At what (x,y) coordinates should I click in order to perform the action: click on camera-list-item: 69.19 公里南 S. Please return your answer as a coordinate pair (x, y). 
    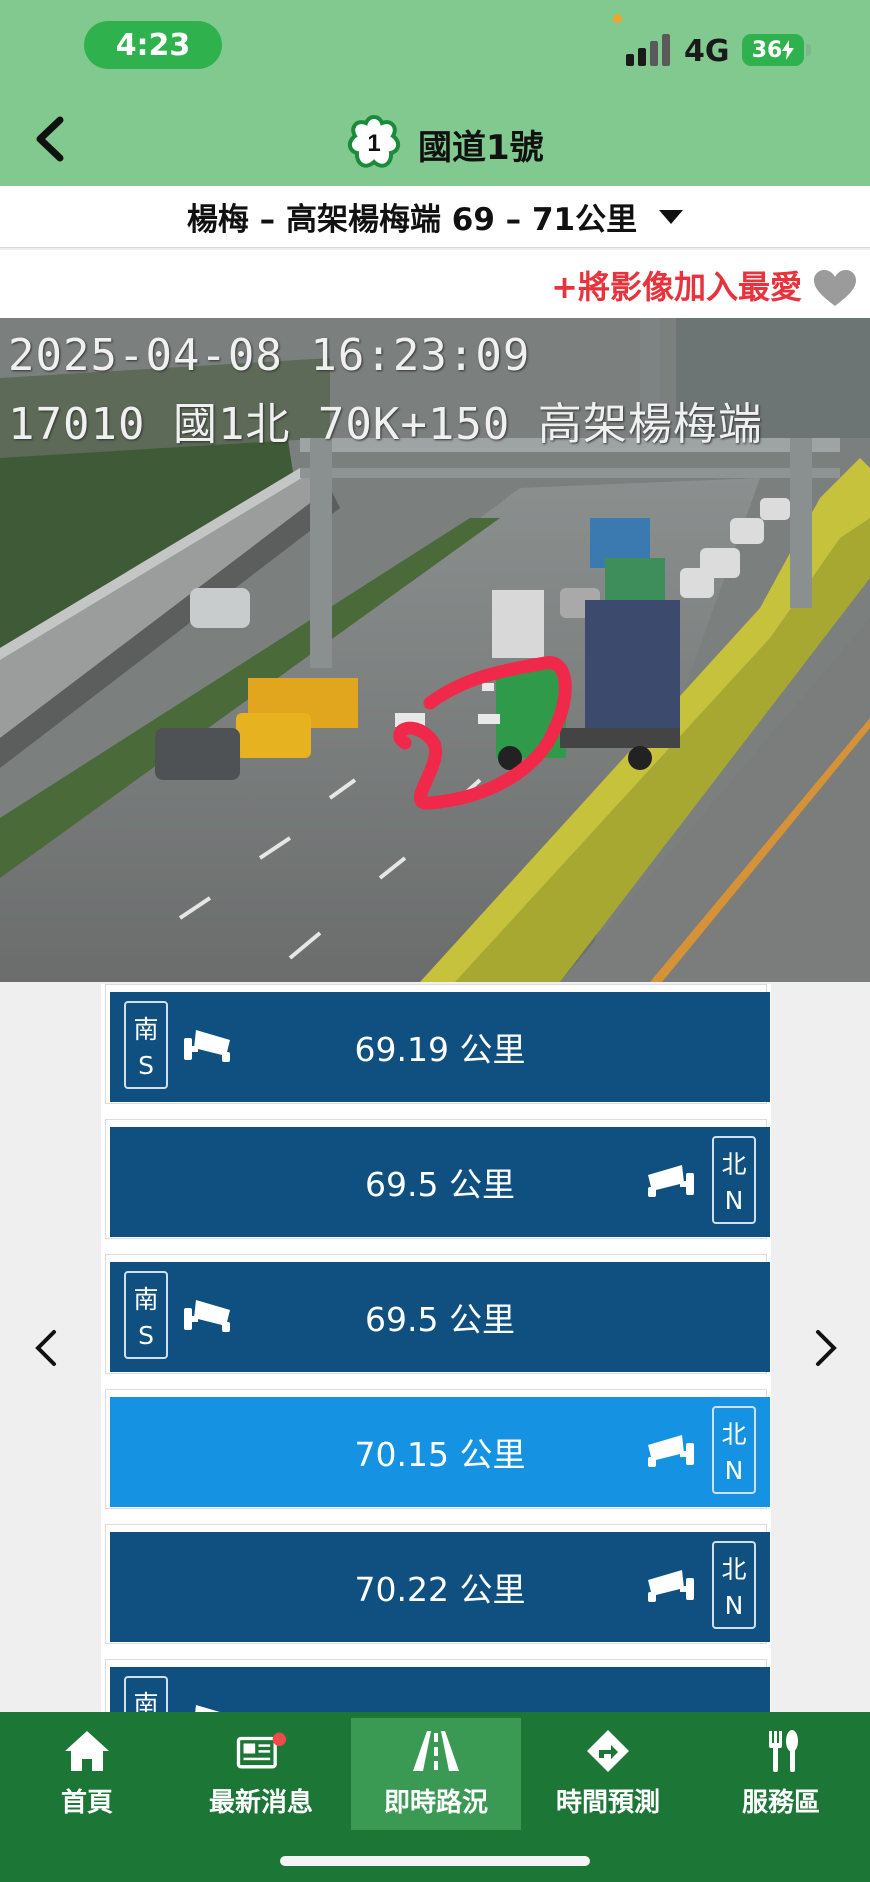
    Looking at the image, I should click on (437, 1044).